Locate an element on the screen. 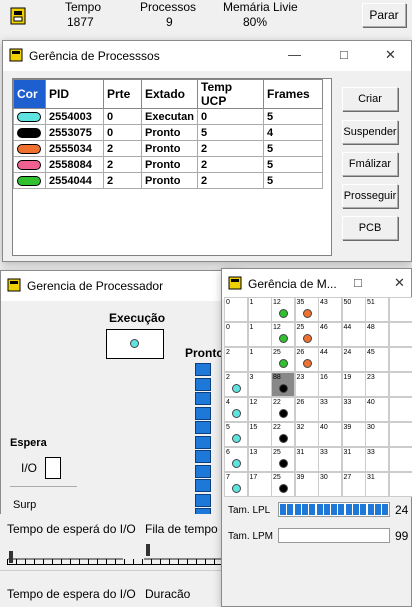 This screenshot has width=412, height=607. free-memory-label: Memária Livie is located at coordinates (260, 7).